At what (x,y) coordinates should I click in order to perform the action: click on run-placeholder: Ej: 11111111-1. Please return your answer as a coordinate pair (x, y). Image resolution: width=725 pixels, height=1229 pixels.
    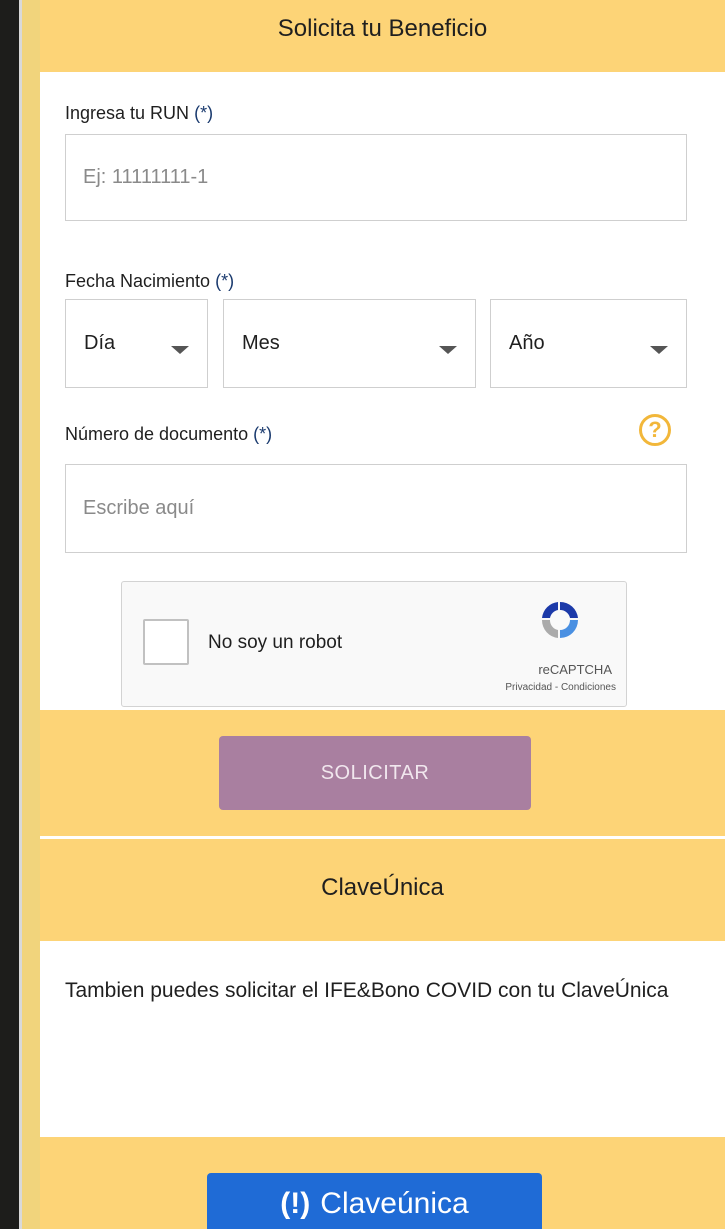
    Looking at the image, I should click on (146, 177).